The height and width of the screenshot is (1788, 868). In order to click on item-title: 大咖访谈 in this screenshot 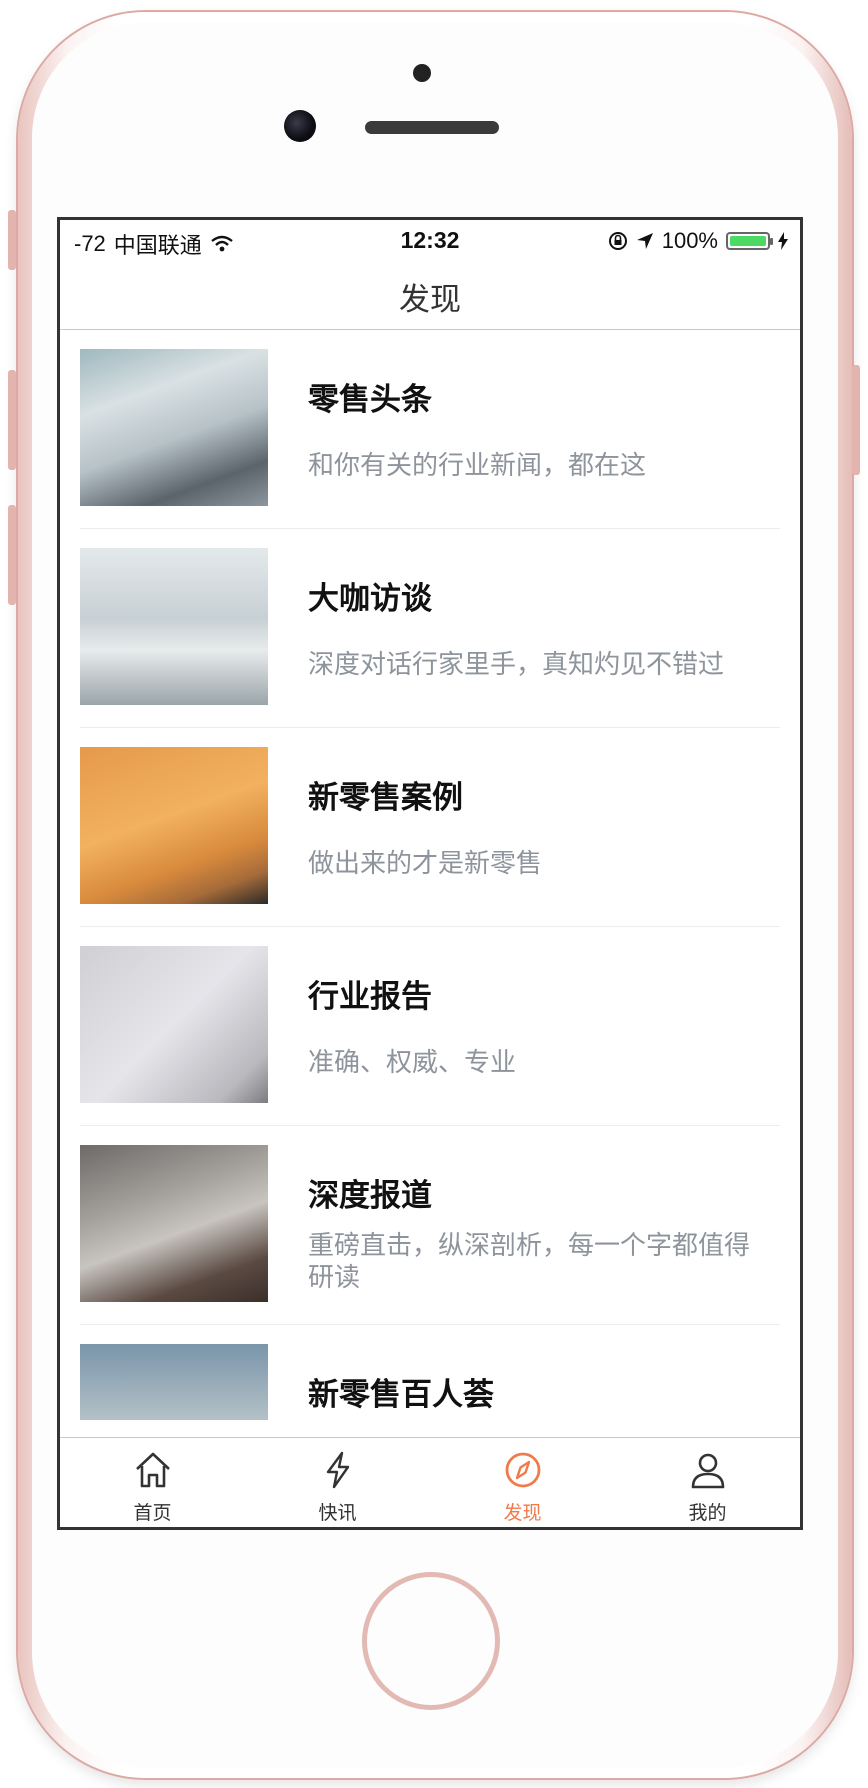, I will do `click(370, 599)`.